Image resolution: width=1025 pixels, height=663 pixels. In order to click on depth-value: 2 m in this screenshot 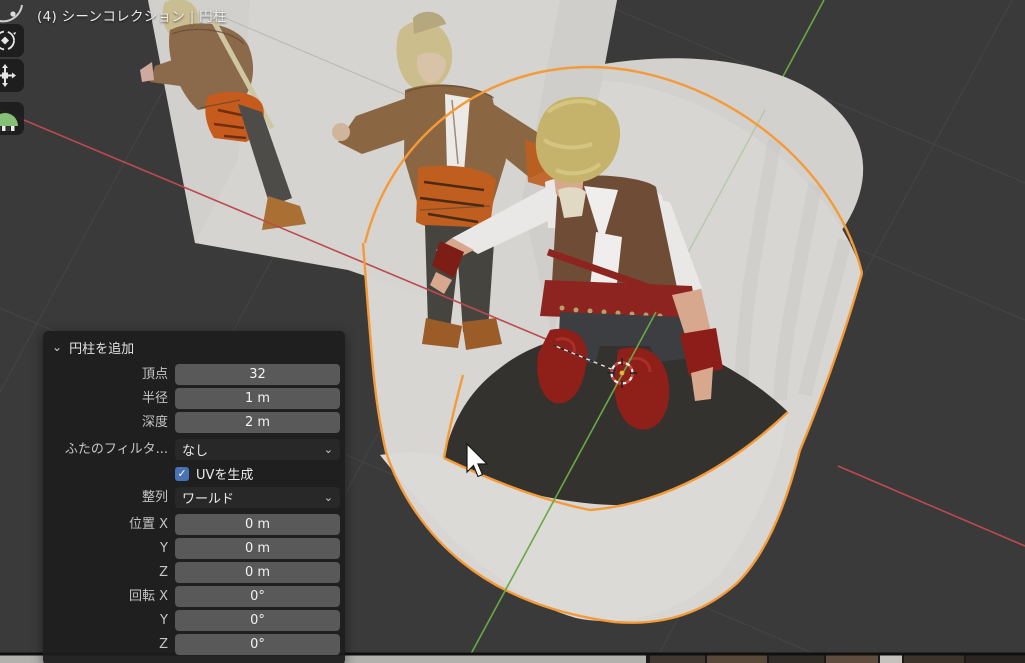, I will do `click(257, 422)`.